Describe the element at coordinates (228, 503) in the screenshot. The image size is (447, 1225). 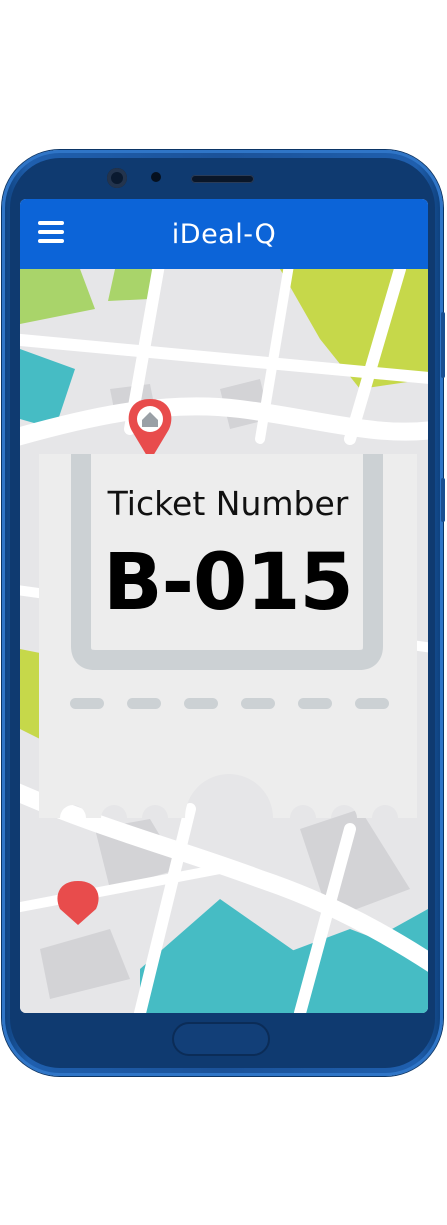
I see `ticket-label: Ticket Number` at that location.